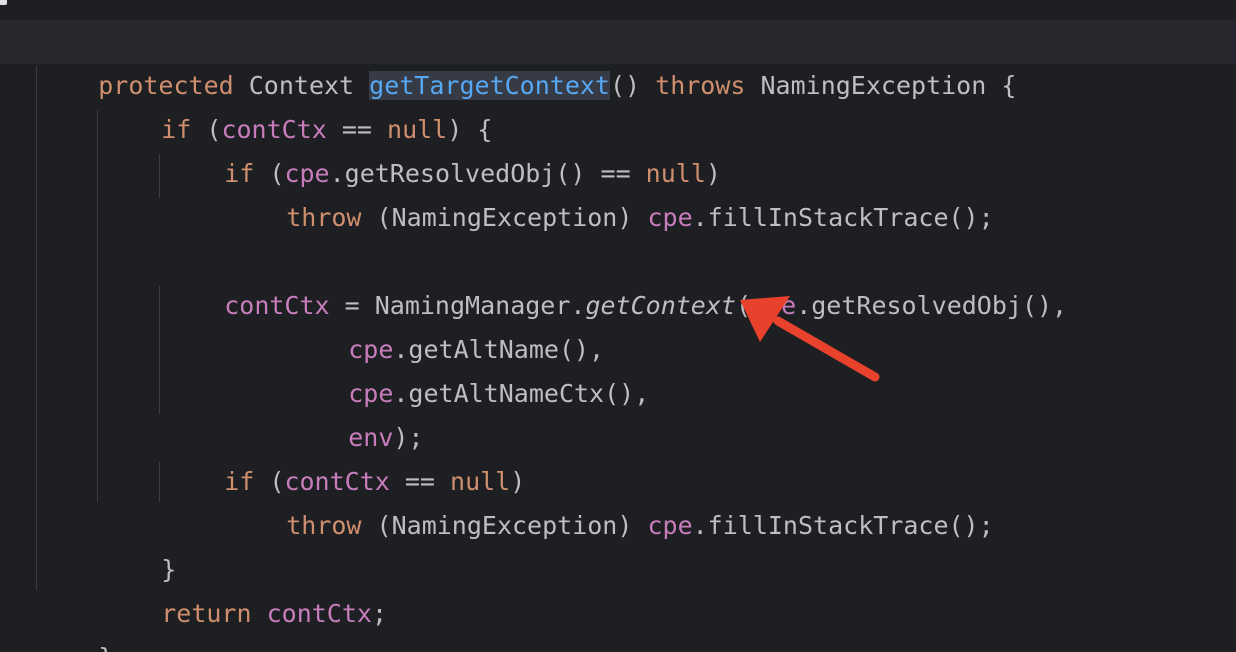  Describe the element at coordinates (355, 412) in the screenshot. I see `code-line: env);` at that location.